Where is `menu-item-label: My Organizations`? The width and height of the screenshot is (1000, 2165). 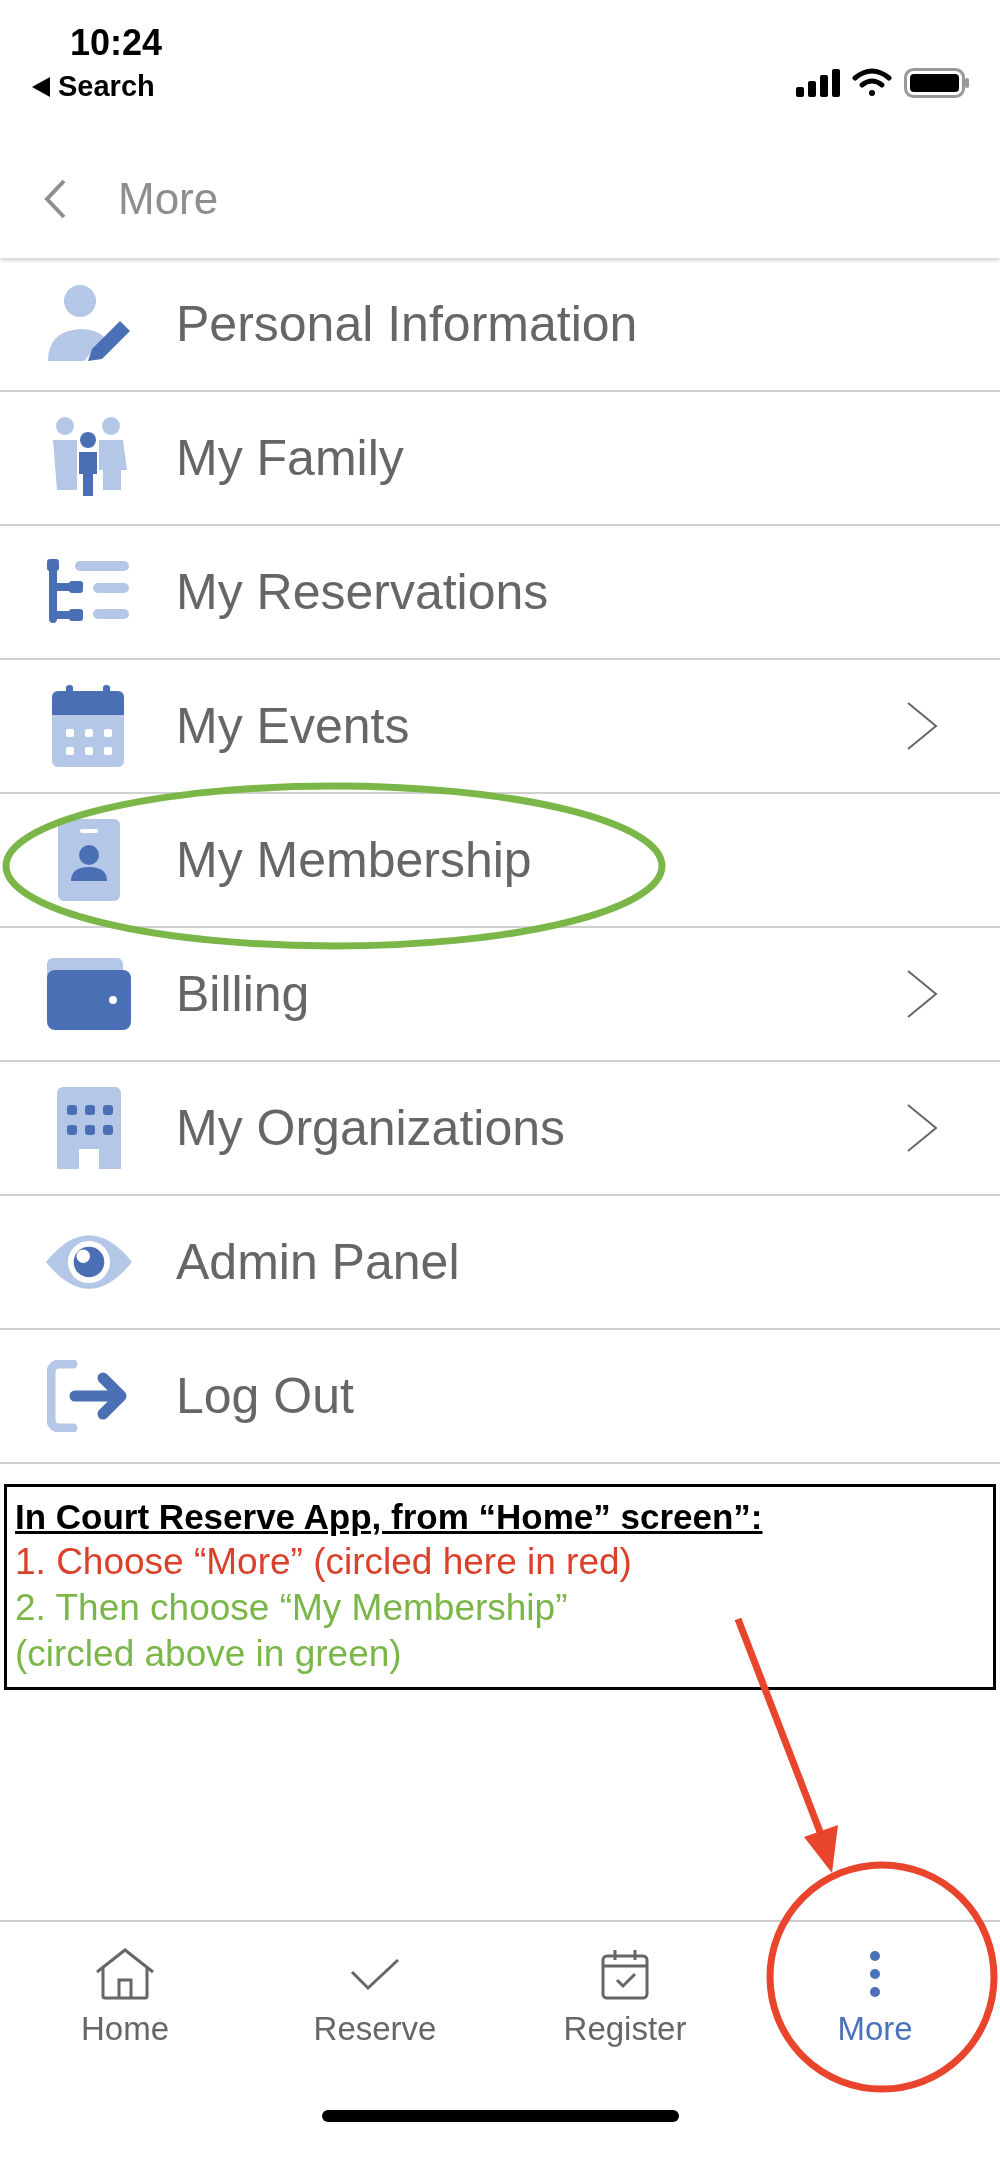 menu-item-label: My Organizations is located at coordinates (371, 1128).